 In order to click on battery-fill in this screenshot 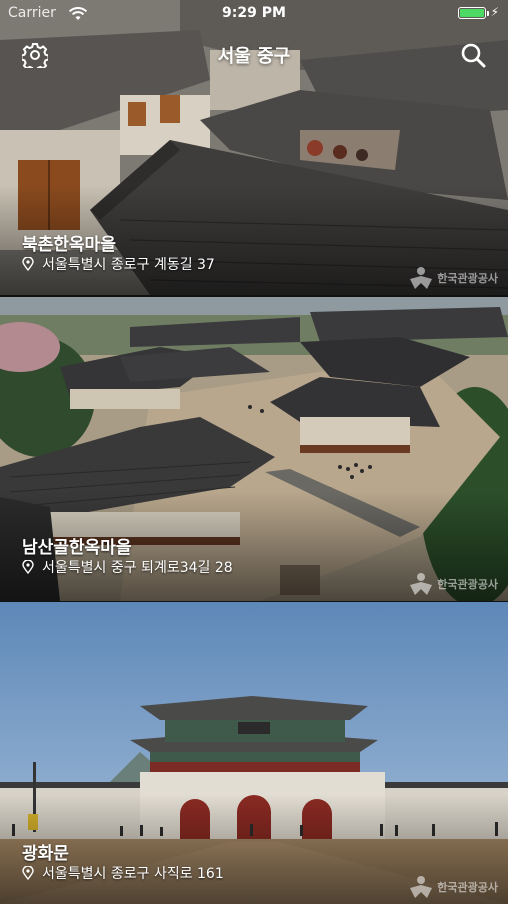, I will do `click(472, 13)`.